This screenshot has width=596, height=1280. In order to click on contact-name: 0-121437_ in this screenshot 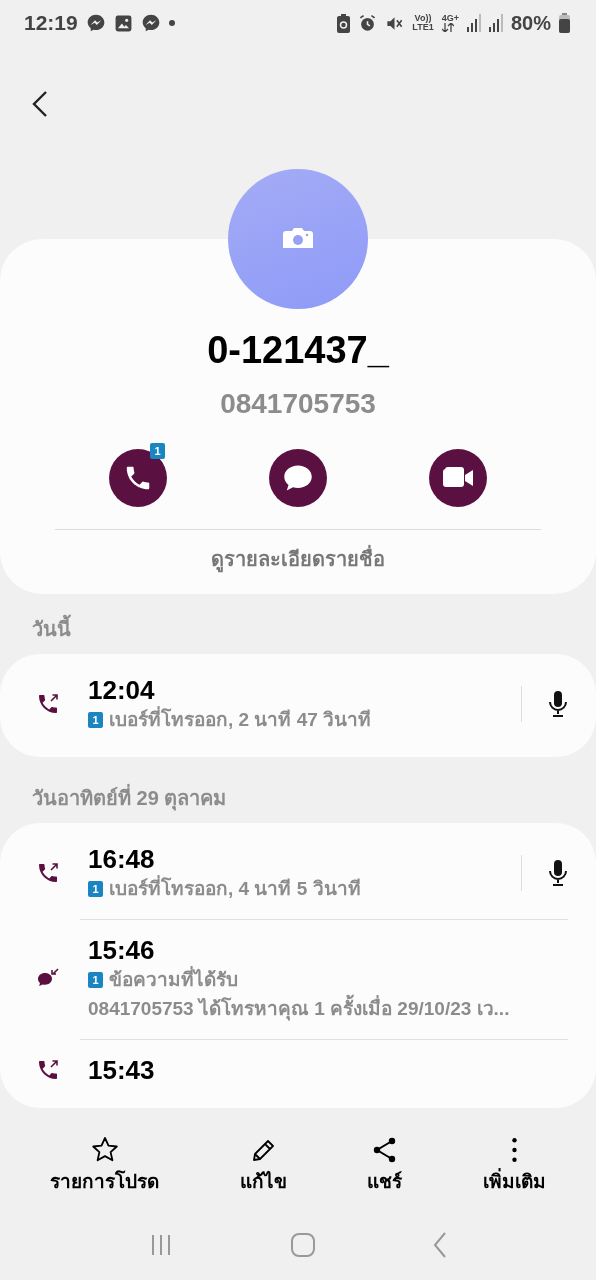, I will do `click(298, 350)`.